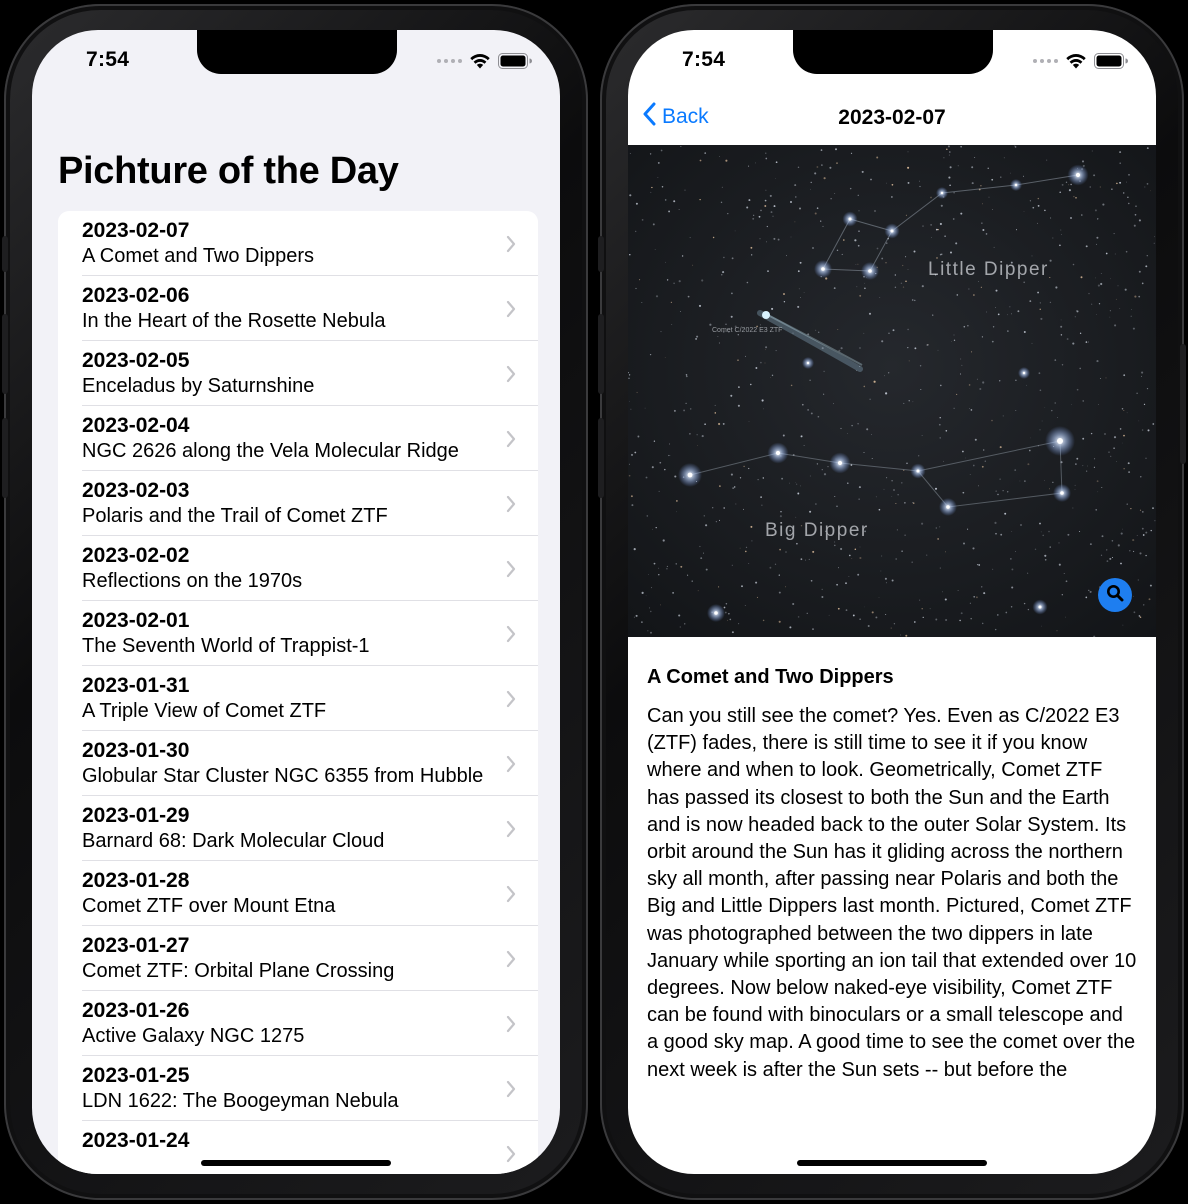  What do you see at coordinates (204, 711) in the screenshot?
I see `row-title: A Triple View of Comet ZTF` at bounding box center [204, 711].